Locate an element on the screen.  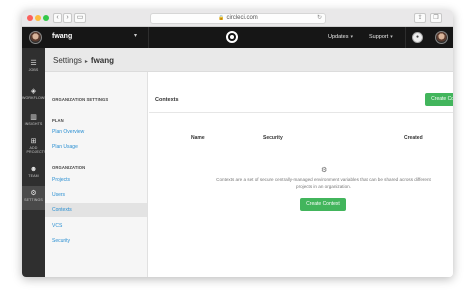
nav-label: ADD PROJECTS is located at coordinates (36, 150).